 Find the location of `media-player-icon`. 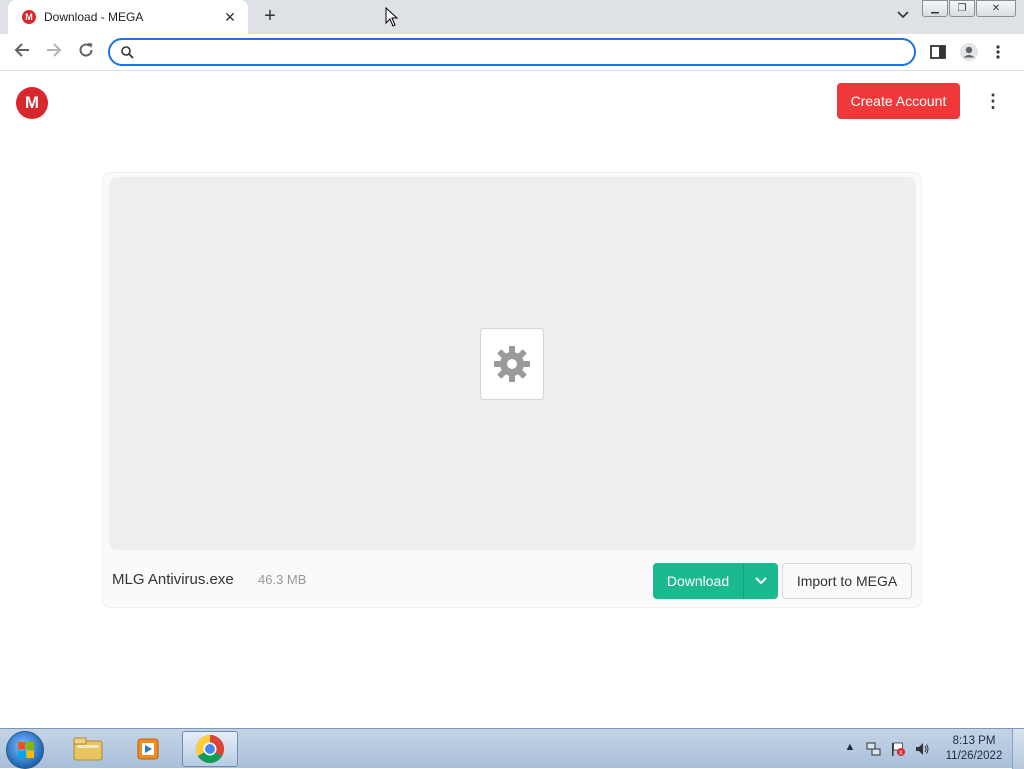

media-player-icon is located at coordinates (148, 749).